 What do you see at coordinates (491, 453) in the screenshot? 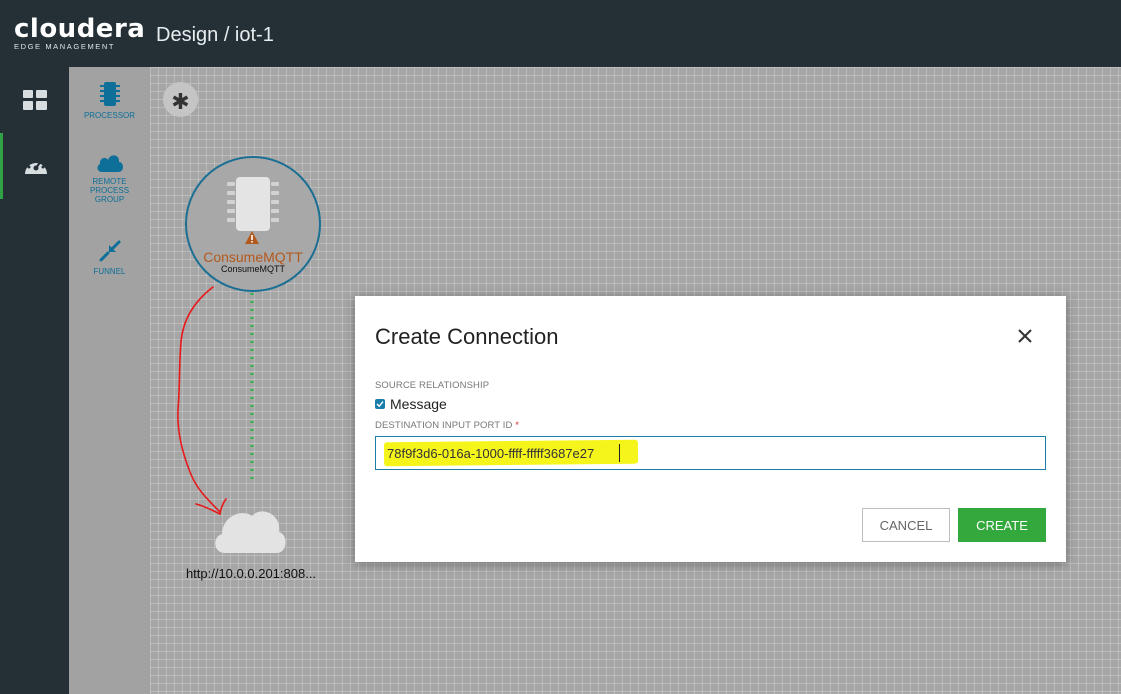
I see `destination-port-value: 78f9f3d6-016a-1000-ffff-fffff3687e27` at bounding box center [491, 453].